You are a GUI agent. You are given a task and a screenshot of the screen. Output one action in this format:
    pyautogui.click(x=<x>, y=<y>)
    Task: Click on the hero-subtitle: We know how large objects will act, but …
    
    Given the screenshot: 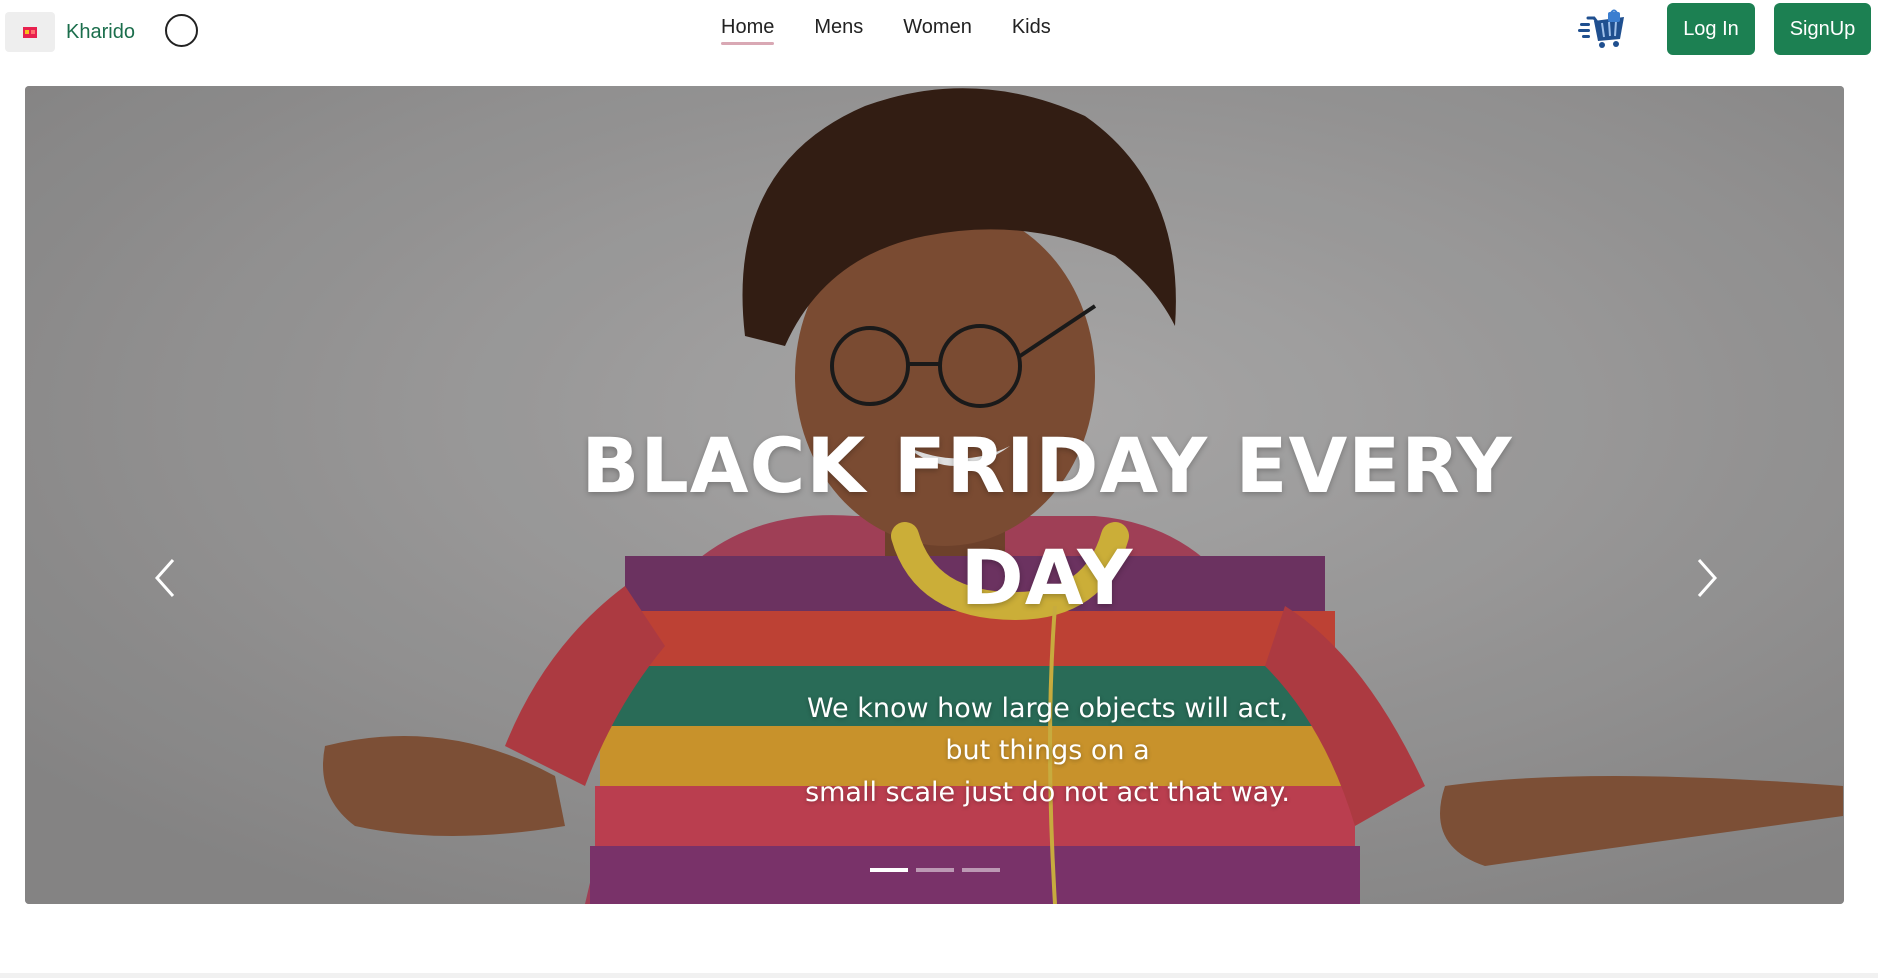 What is the action you would take?
    pyautogui.click(x=1047, y=751)
    